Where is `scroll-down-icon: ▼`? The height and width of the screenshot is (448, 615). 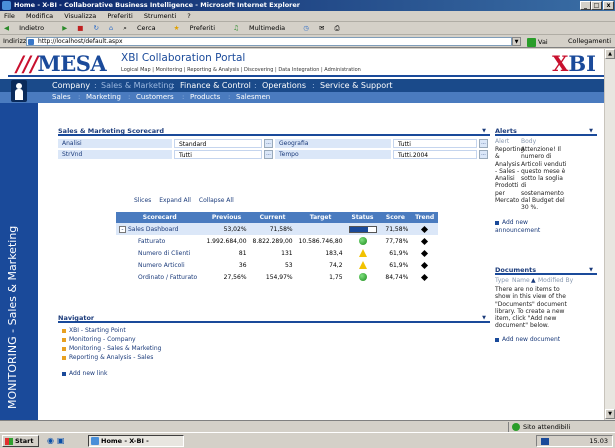
scroll-down-icon: ▼ is located at coordinates (610, 414).